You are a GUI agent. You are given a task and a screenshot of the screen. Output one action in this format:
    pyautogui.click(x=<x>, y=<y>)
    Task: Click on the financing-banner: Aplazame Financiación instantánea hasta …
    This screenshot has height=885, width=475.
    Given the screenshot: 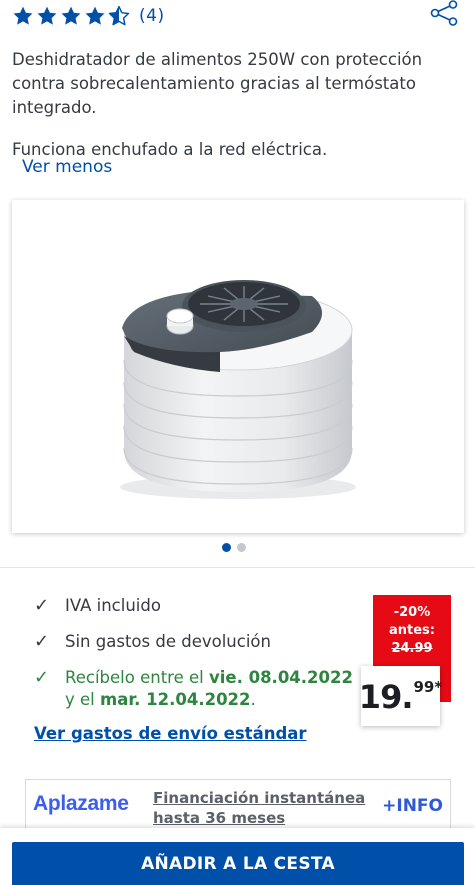 What is the action you would take?
    pyautogui.click(x=238, y=805)
    